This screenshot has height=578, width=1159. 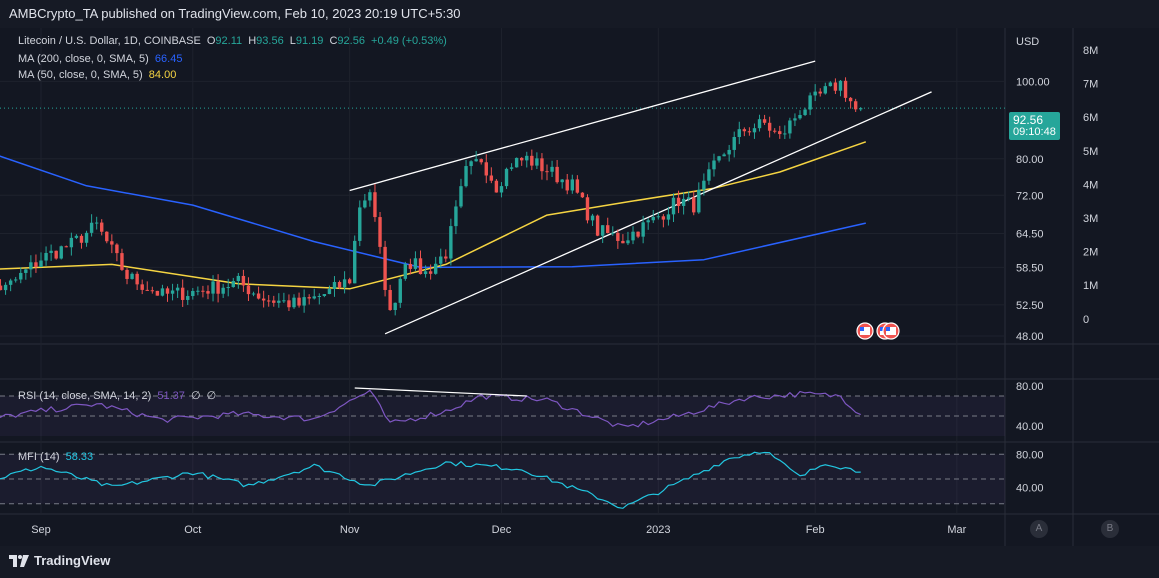 I want to click on ma200-value: 66.45, so click(x=168, y=59).